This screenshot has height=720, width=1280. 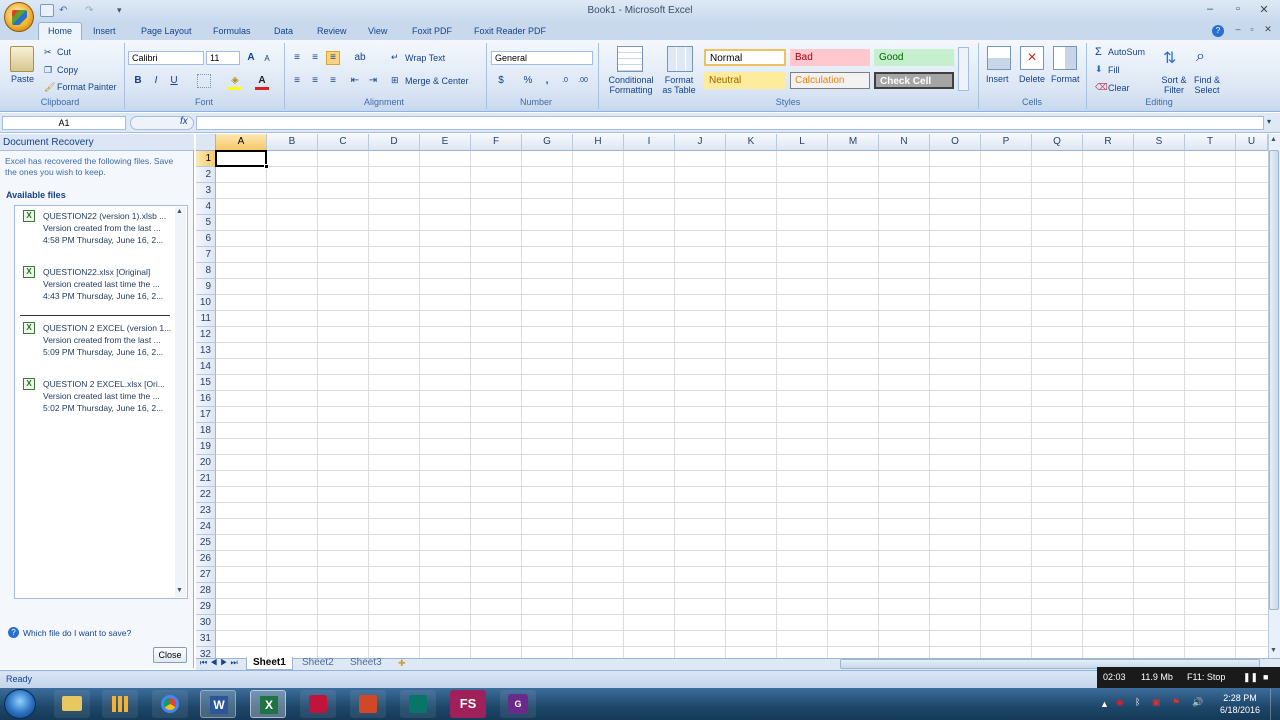 What do you see at coordinates (206, 287) in the screenshot?
I see `row-header: 9` at bounding box center [206, 287].